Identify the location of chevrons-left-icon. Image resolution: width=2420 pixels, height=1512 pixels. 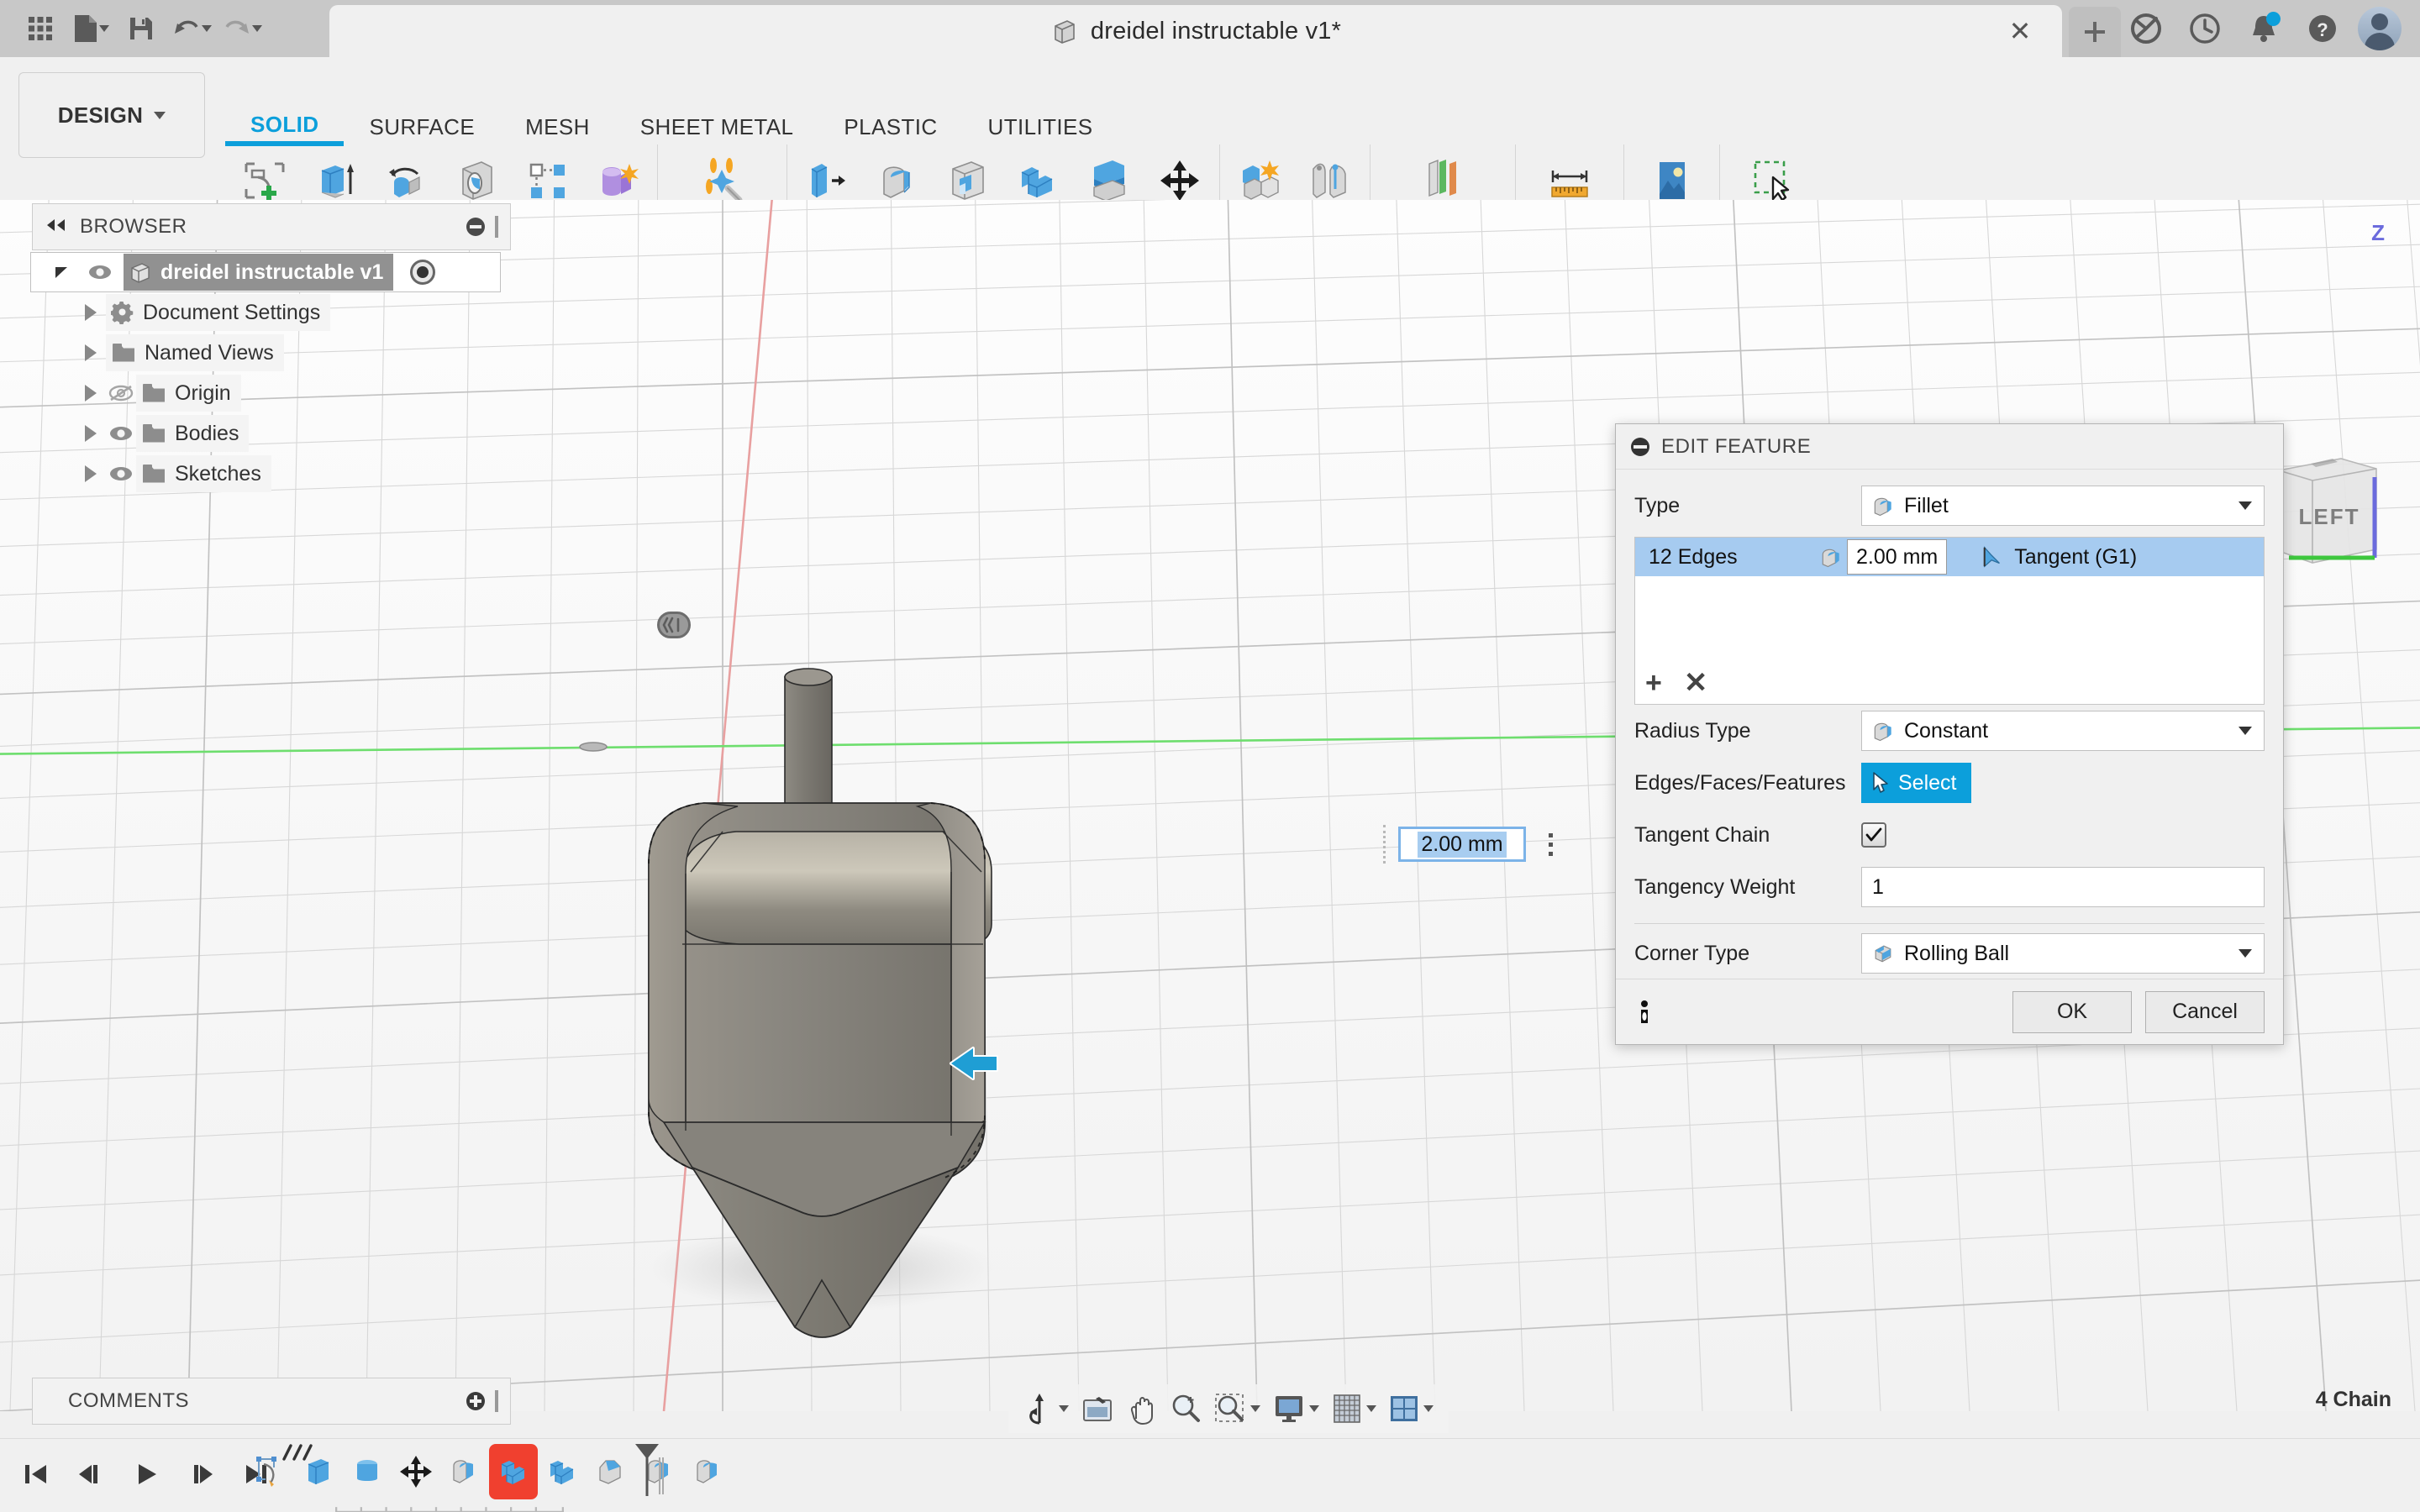
(55, 227).